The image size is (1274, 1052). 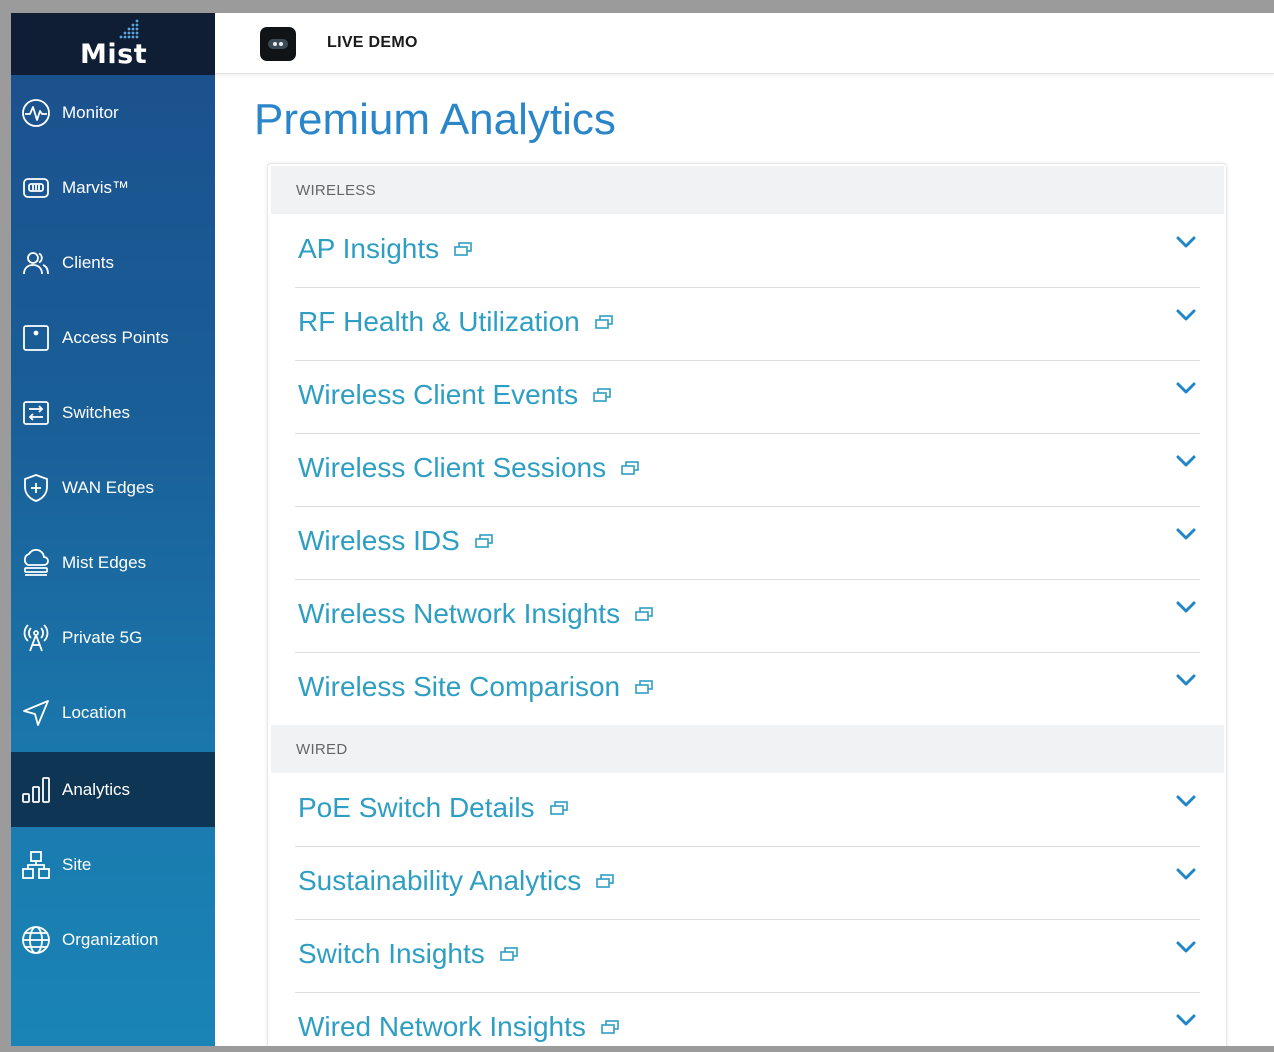 I want to click on row-label: Wireless Client Sessions, so click(x=452, y=467).